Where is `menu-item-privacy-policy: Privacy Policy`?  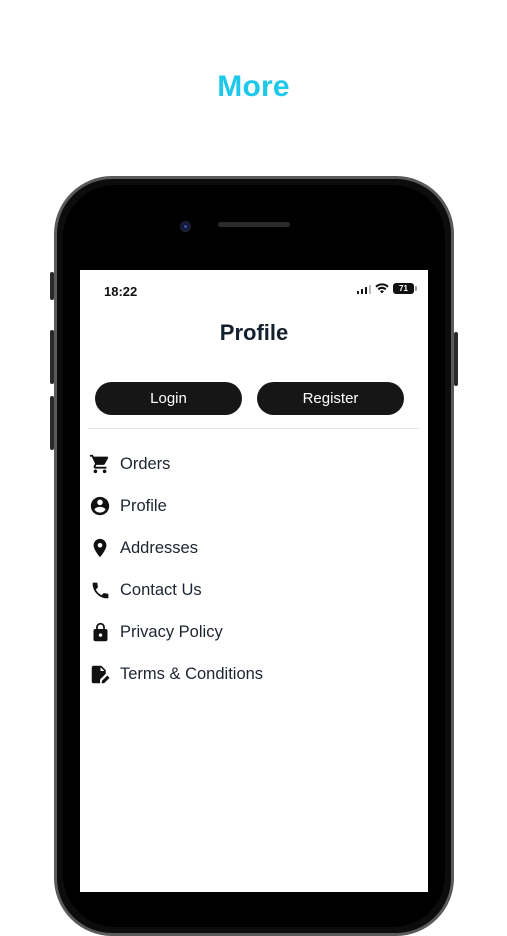 menu-item-privacy-policy: Privacy Policy is located at coordinates (254, 632).